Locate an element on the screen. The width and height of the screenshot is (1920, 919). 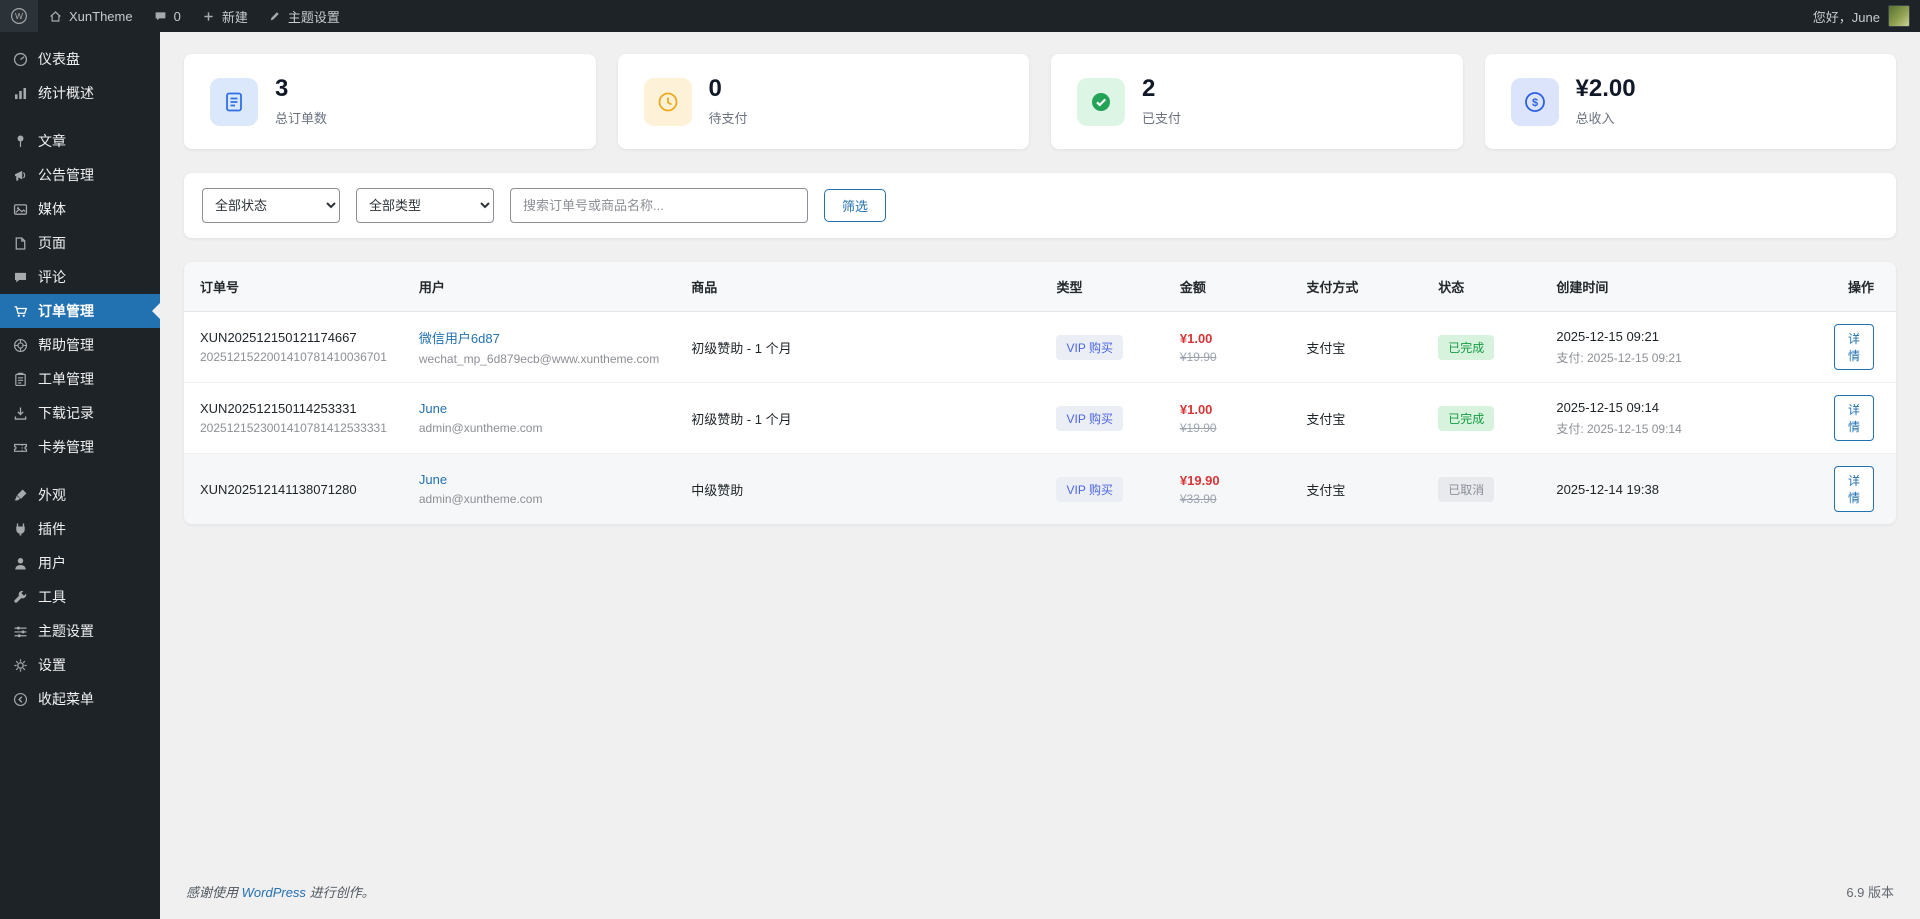
version-text: 6.9 版本 is located at coordinates (1870, 892).